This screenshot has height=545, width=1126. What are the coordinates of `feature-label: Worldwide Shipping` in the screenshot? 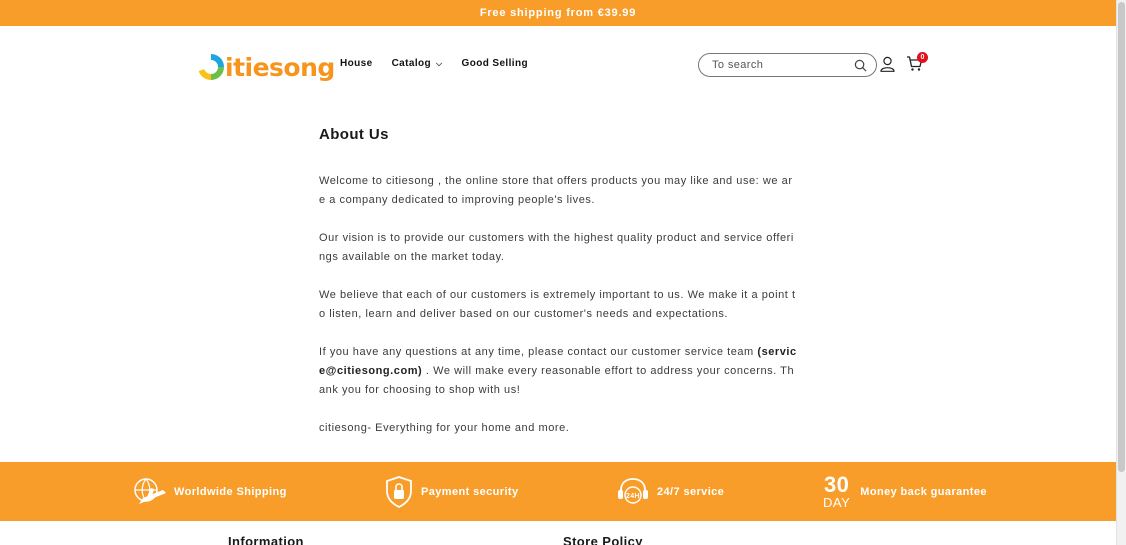 It's located at (230, 491).